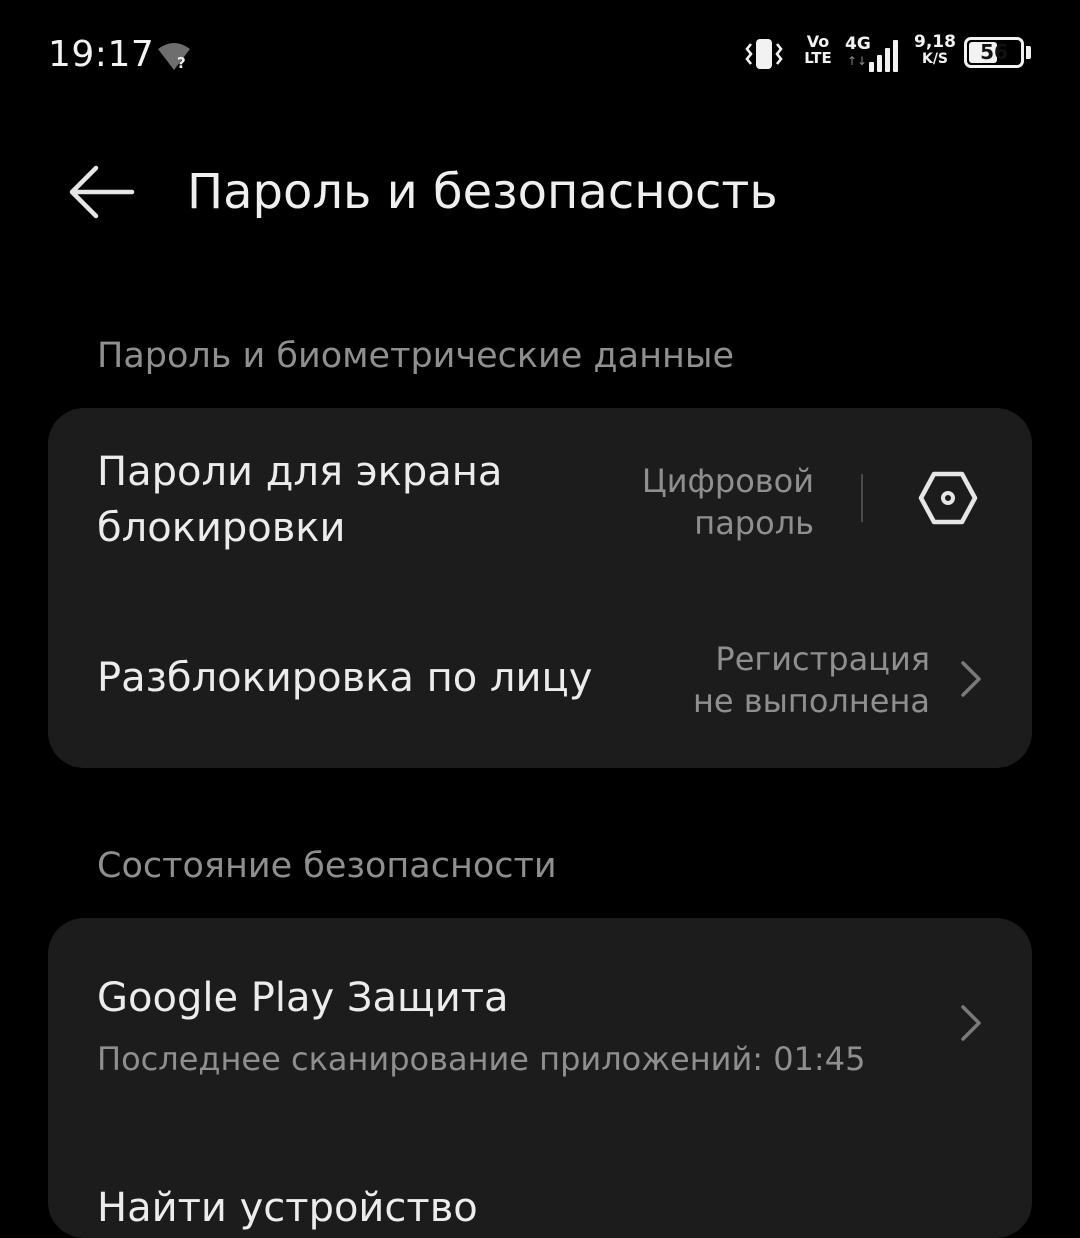 This screenshot has height=1238, width=1080. What do you see at coordinates (727, 481) in the screenshot?
I see `lock-screen-value-line1: Цифровой` at bounding box center [727, 481].